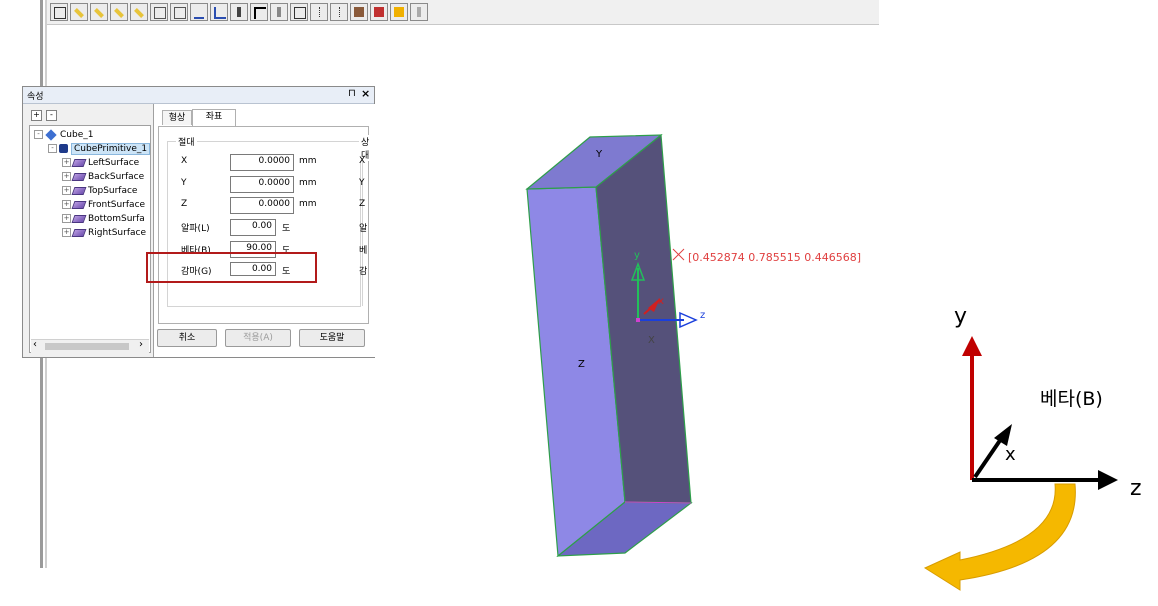  I want to click on origin-marker, so click(638, 320).